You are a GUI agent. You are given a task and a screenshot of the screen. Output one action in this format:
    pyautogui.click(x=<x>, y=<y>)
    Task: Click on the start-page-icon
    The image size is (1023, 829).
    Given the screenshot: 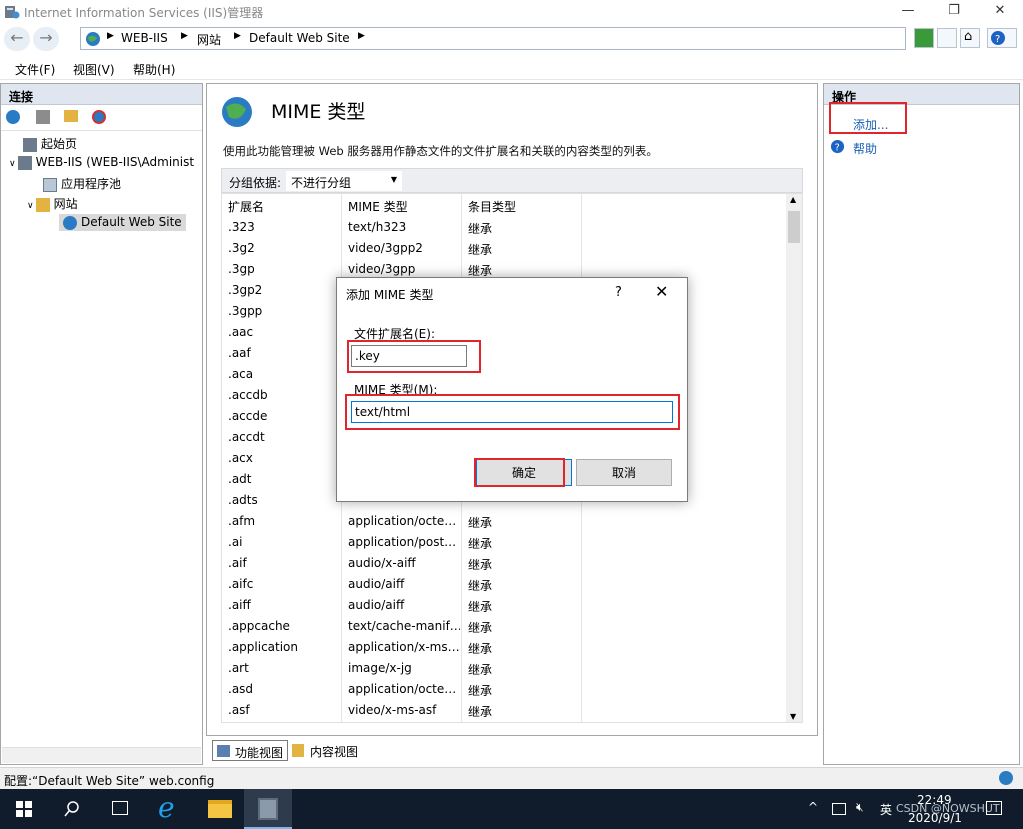 What is the action you would take?
    pyautogui.click(x=30, y=144)
    